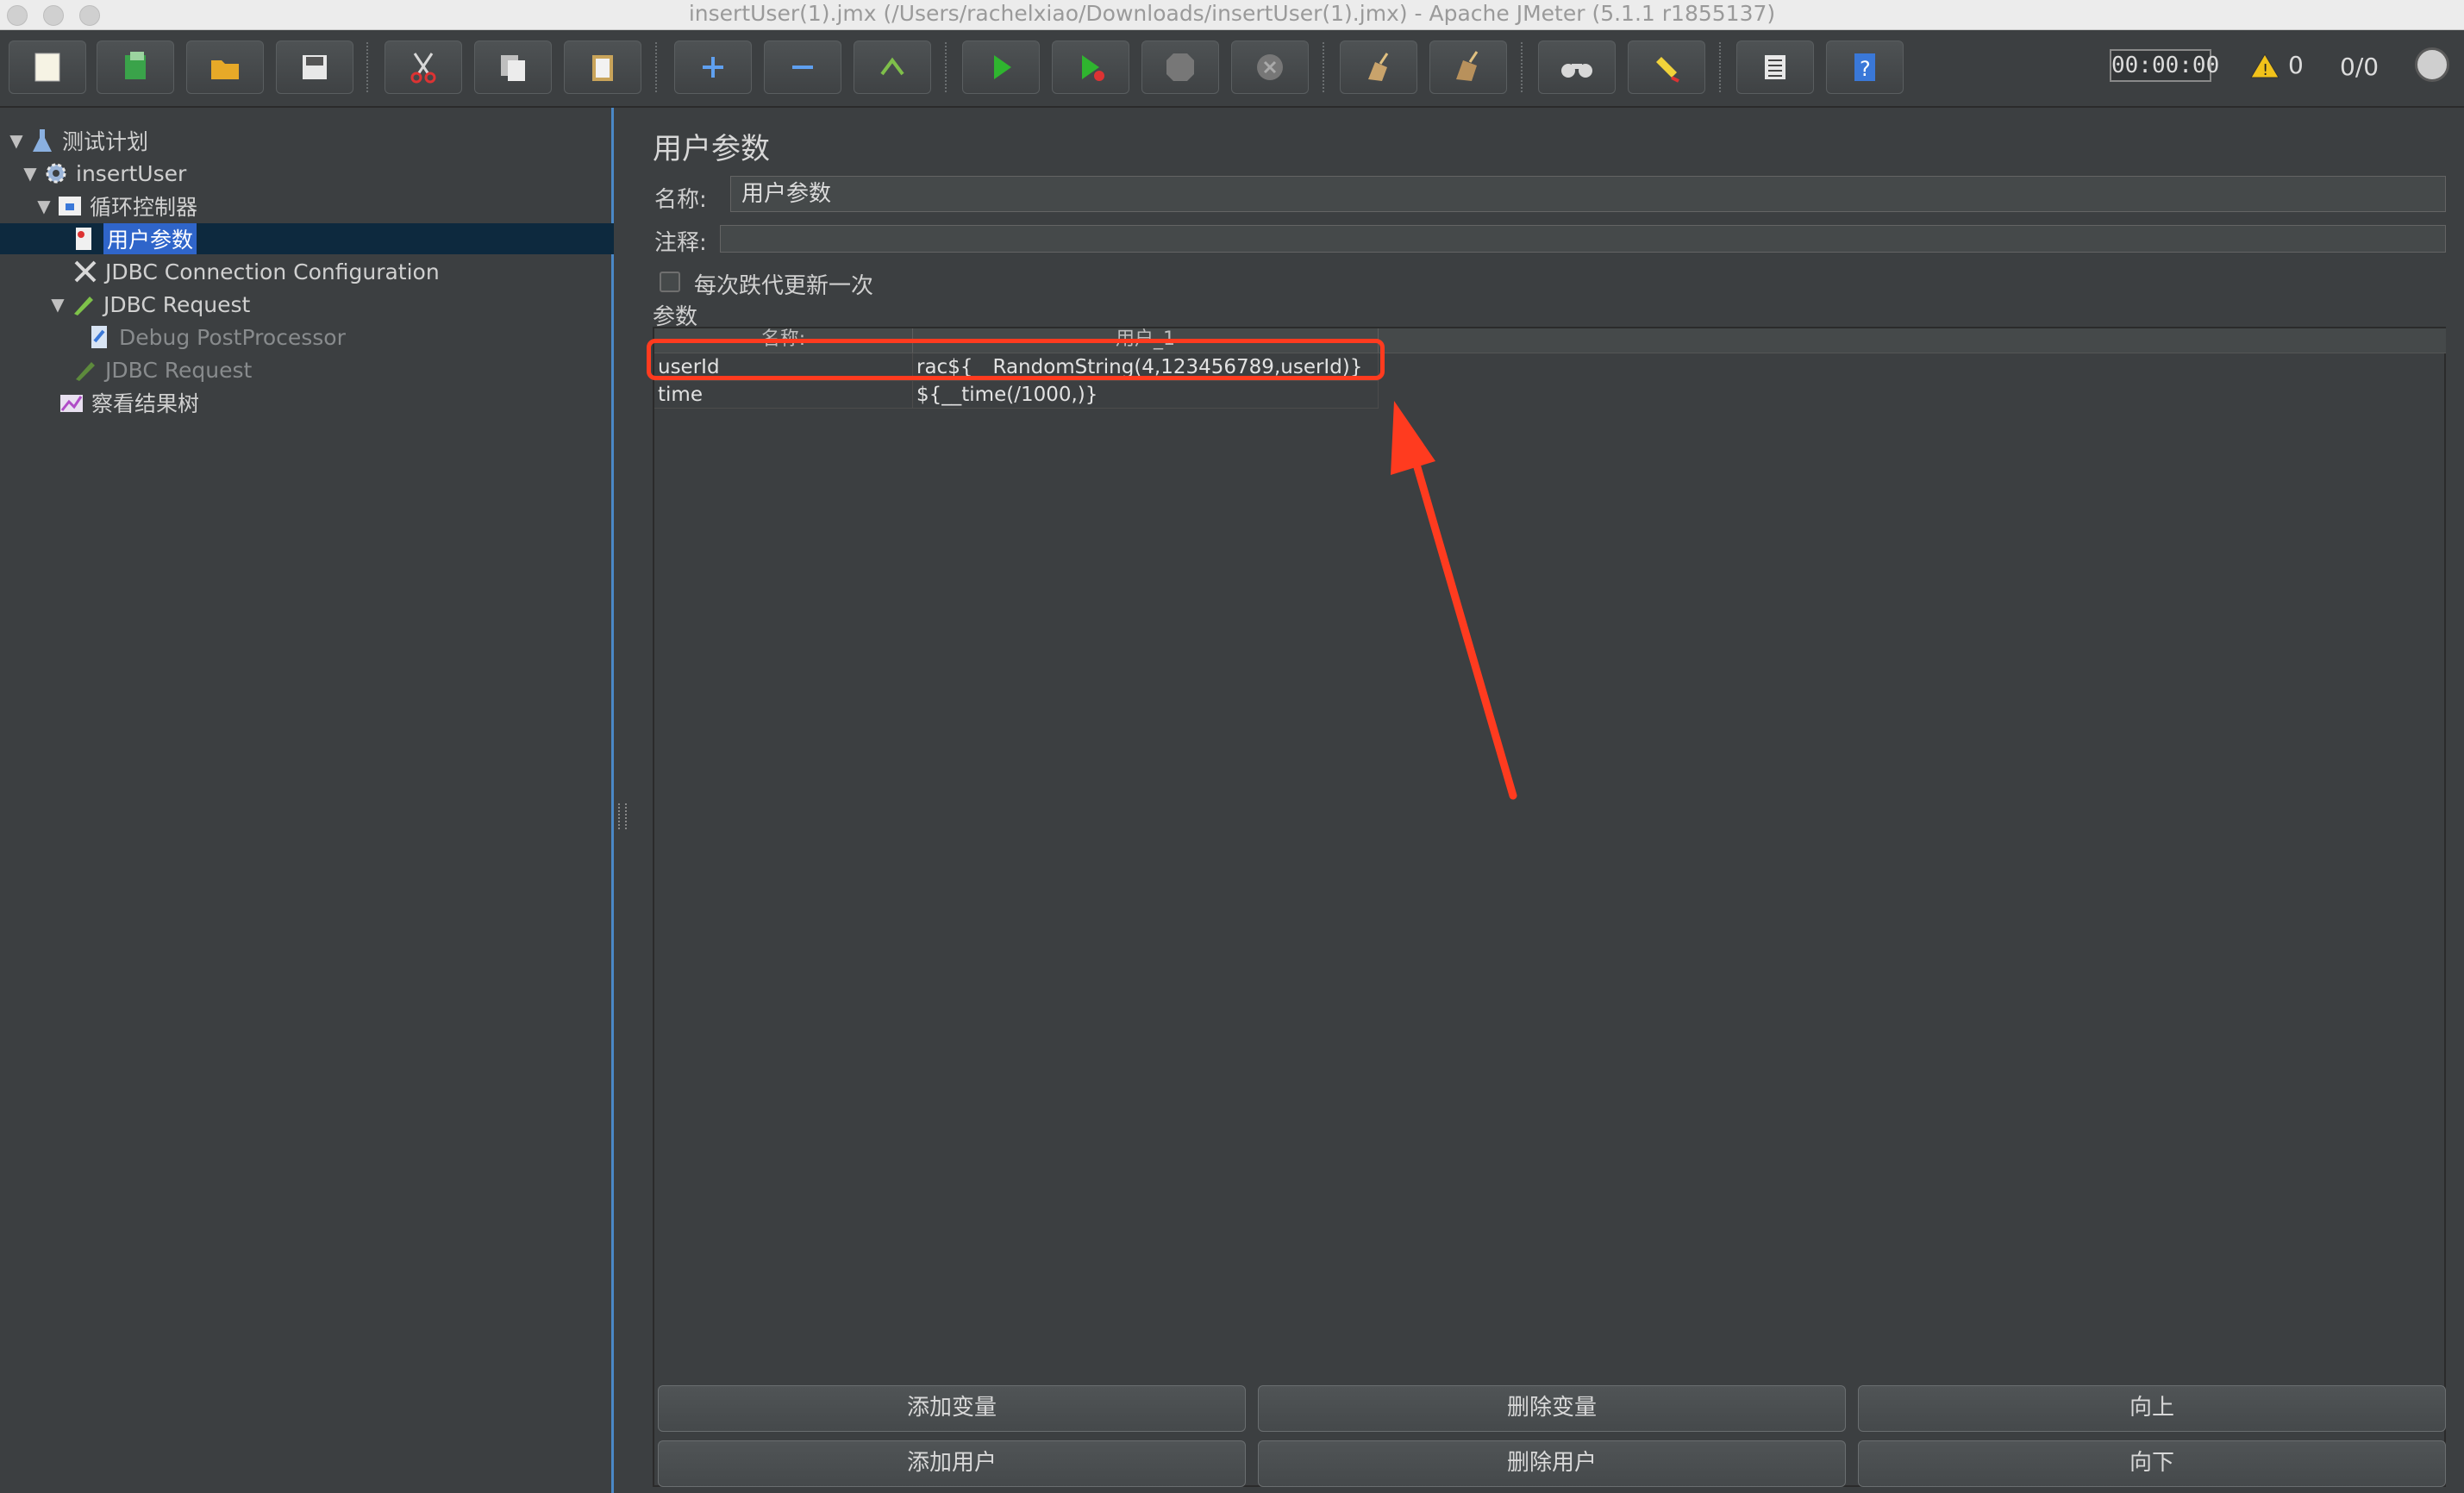  I want to click on annotation-highlight-box, so click(1016, 360).